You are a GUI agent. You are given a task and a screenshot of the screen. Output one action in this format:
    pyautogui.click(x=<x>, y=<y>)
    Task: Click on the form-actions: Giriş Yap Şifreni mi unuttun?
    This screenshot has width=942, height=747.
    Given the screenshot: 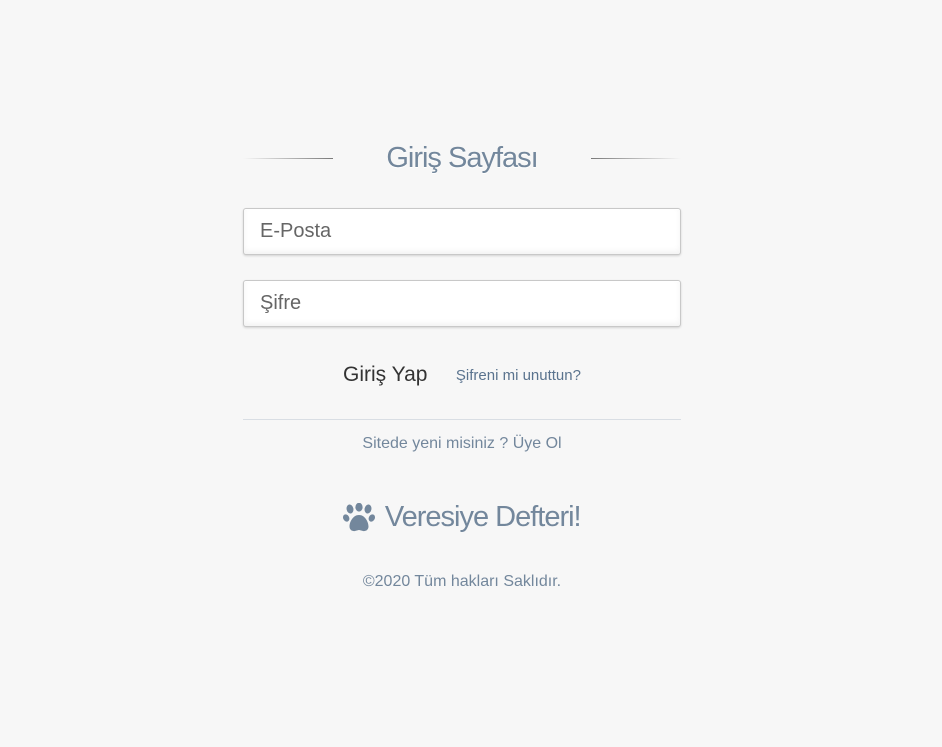 What is the action you would take?
    pyautogui.click(x=462, y=378)
    